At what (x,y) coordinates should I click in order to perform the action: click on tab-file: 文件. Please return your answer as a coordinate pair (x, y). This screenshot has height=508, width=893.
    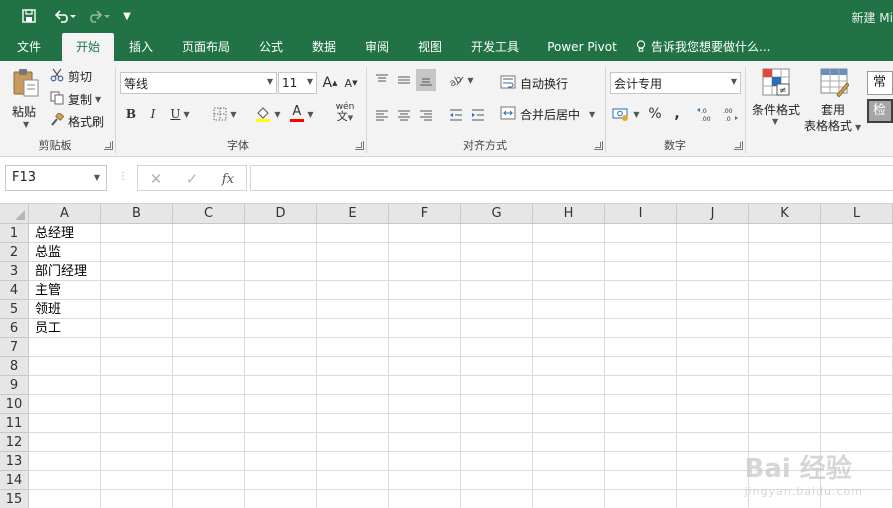
    Looking at the image, I should click on (29, 47).